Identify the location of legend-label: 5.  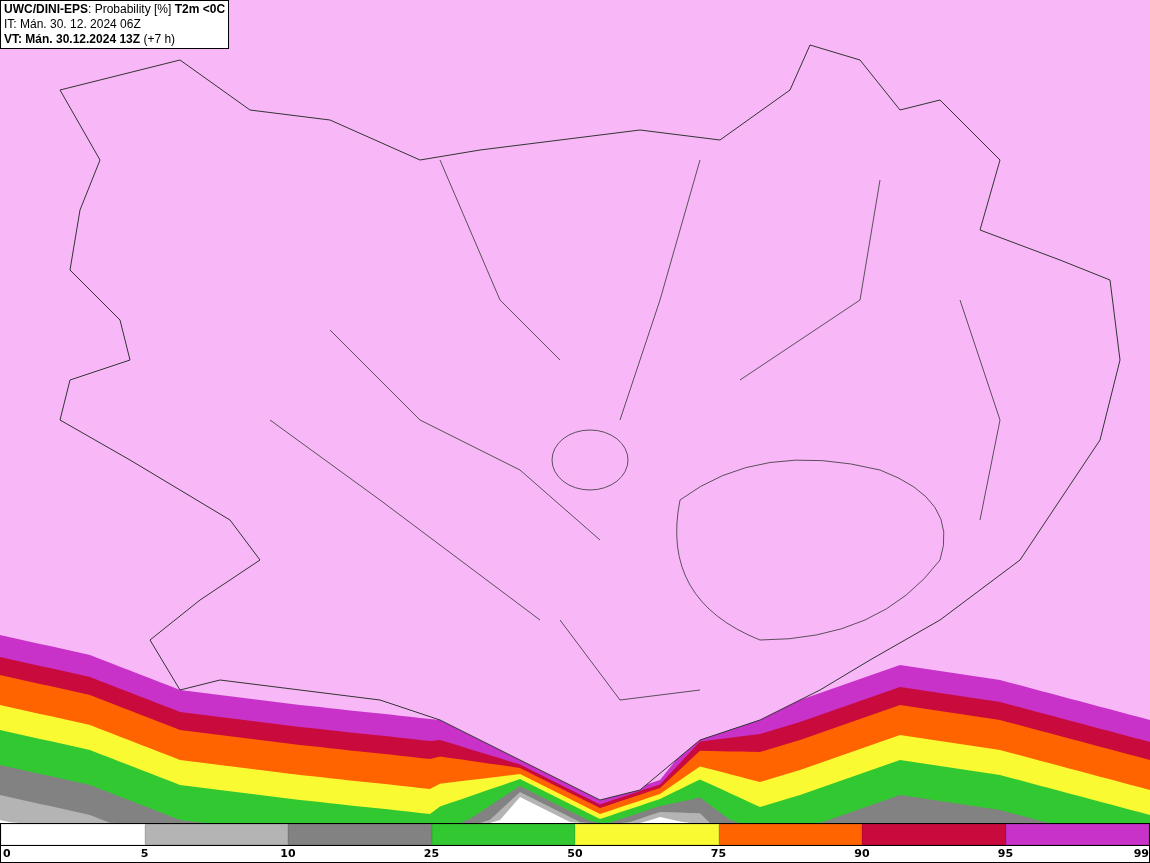
(144, 854).